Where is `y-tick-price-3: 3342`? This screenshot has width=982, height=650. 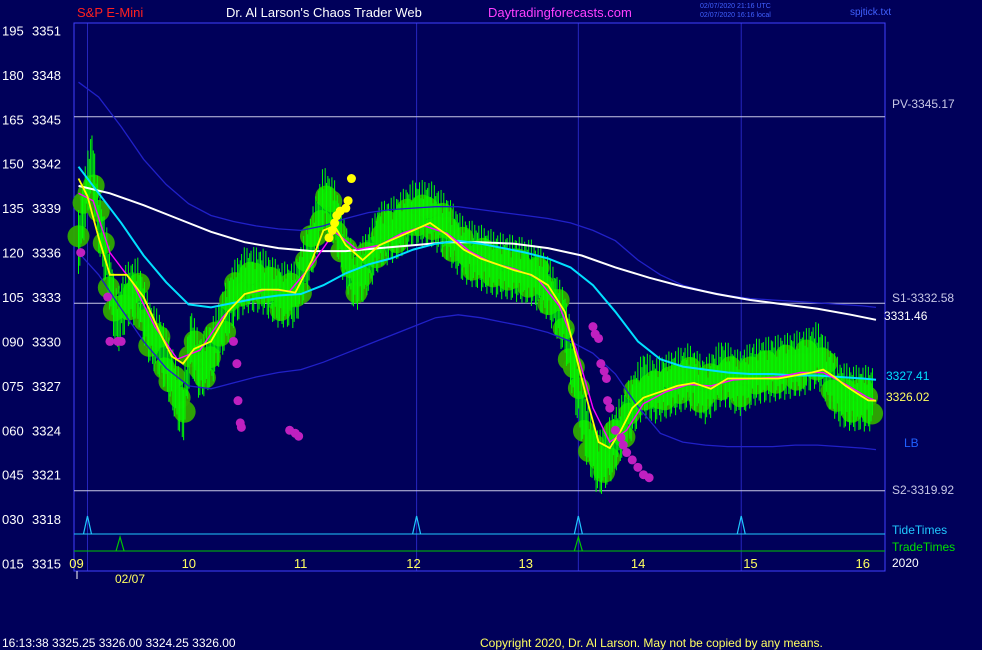
y-tick-price-3: 3342 is located at coordinates (46, 164).